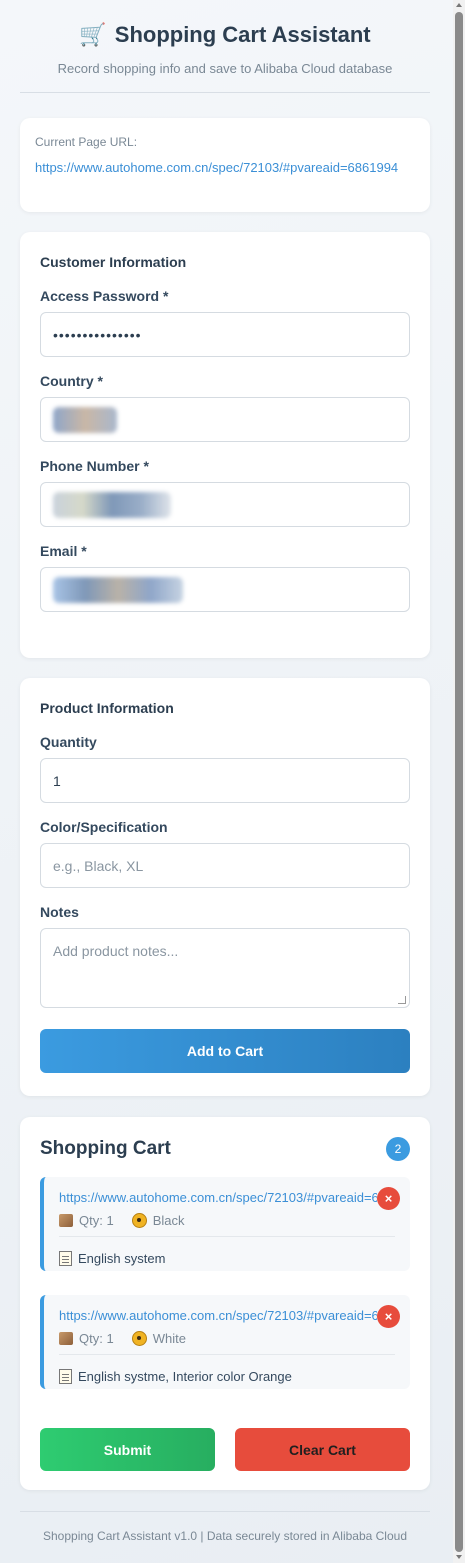 This screenshot has height=1563, width=465. Describe the element at coordinates (104, 827) in the screenshot. I see `color-label: Color/Specification` at that location.